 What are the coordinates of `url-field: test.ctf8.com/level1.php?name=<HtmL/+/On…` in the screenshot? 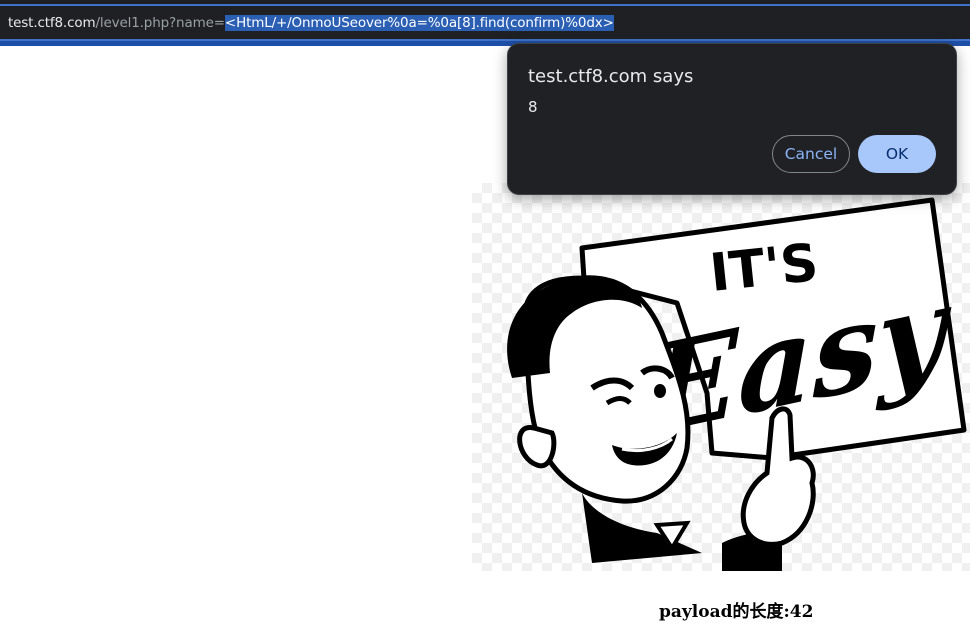 It's located at (311, 23).